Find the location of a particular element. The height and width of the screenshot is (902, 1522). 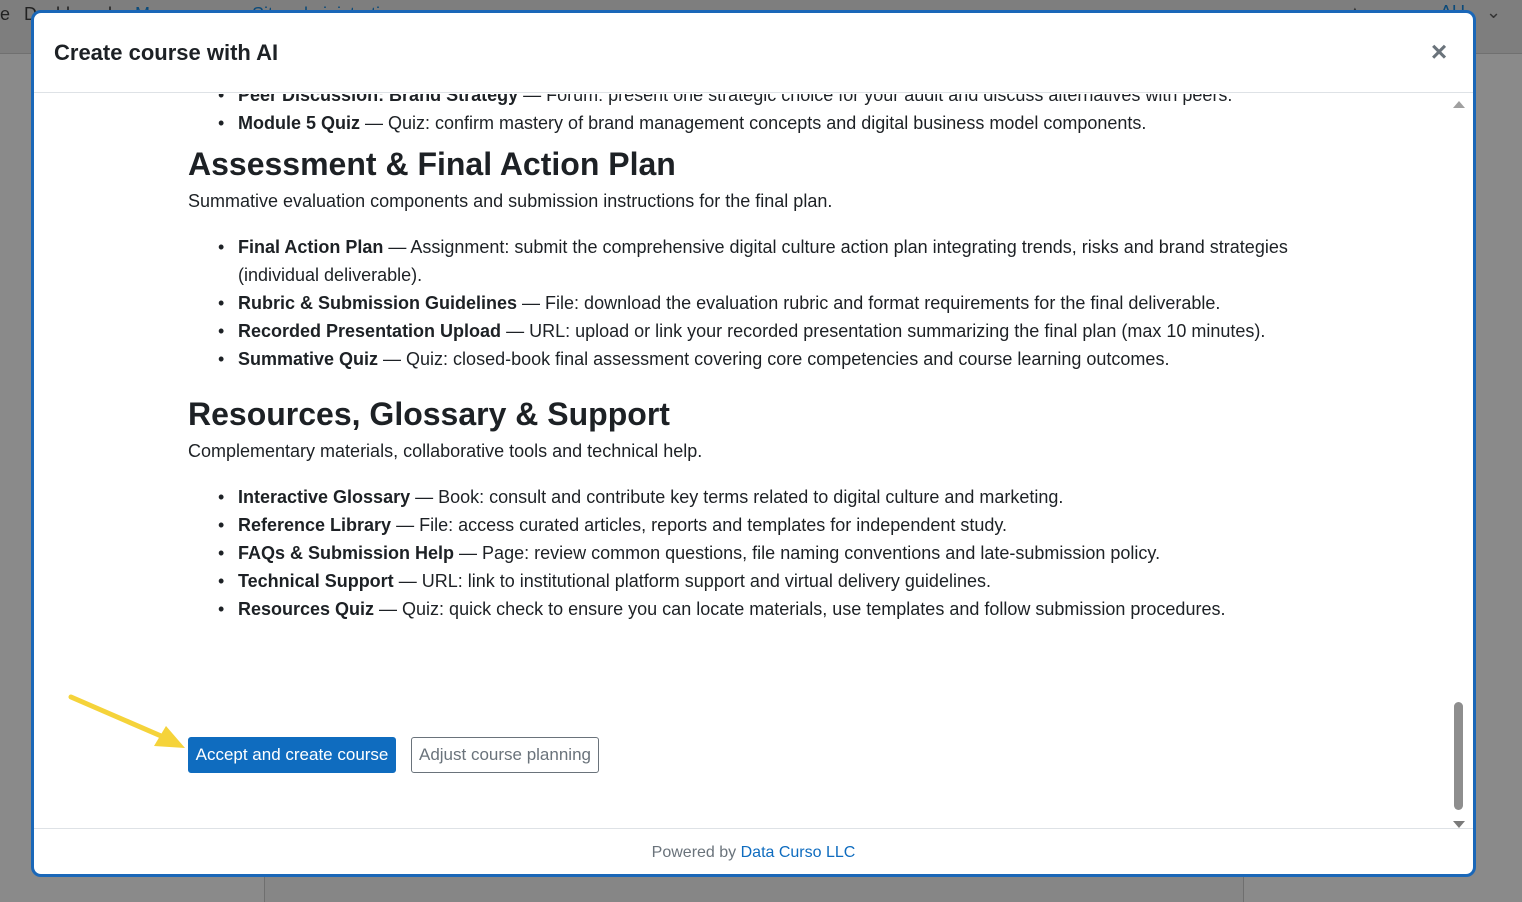

item-title: Module 5 Quiz is located at coordinates (299, 123).